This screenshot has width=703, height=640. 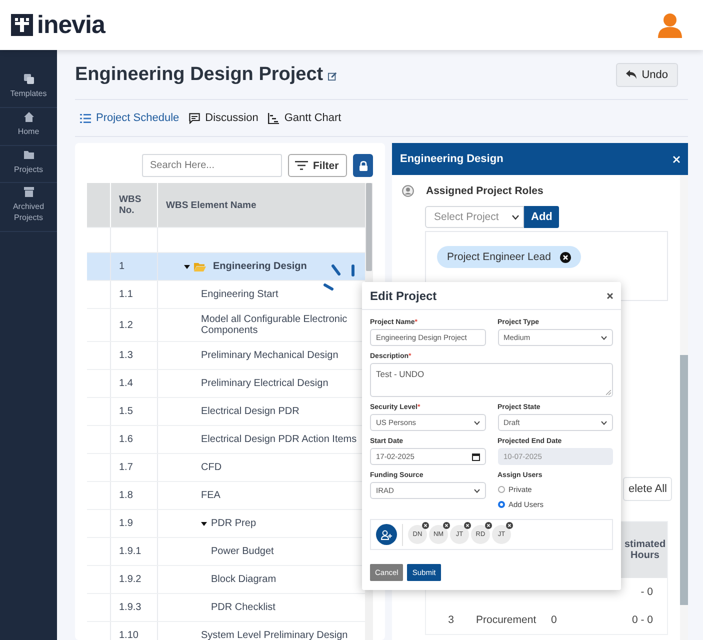 I want to click on lock-icon, so click(x=363, y=165).